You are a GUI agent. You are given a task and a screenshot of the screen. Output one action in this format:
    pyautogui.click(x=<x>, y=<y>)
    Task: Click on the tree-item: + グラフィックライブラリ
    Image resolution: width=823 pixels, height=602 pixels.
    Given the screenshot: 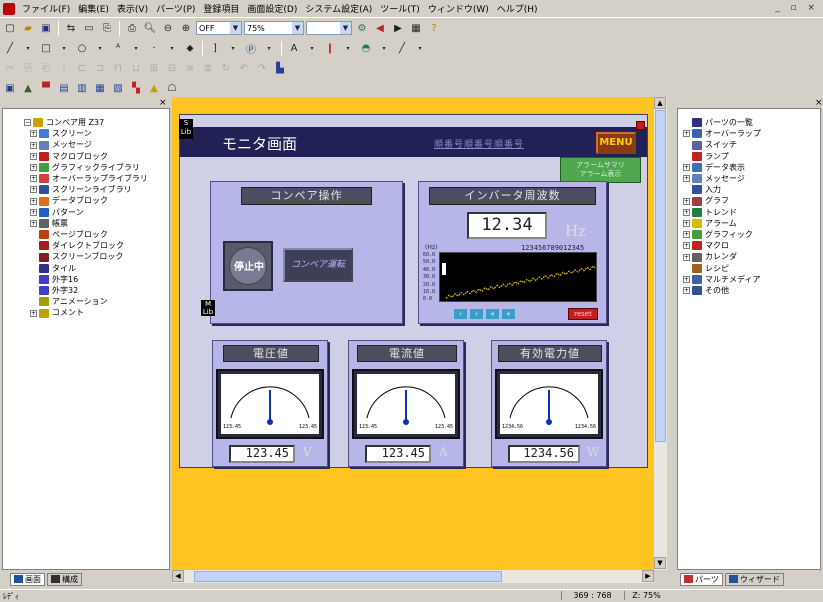 What is the action you would take?
    pyautogui.click(x=99, y=167)
    